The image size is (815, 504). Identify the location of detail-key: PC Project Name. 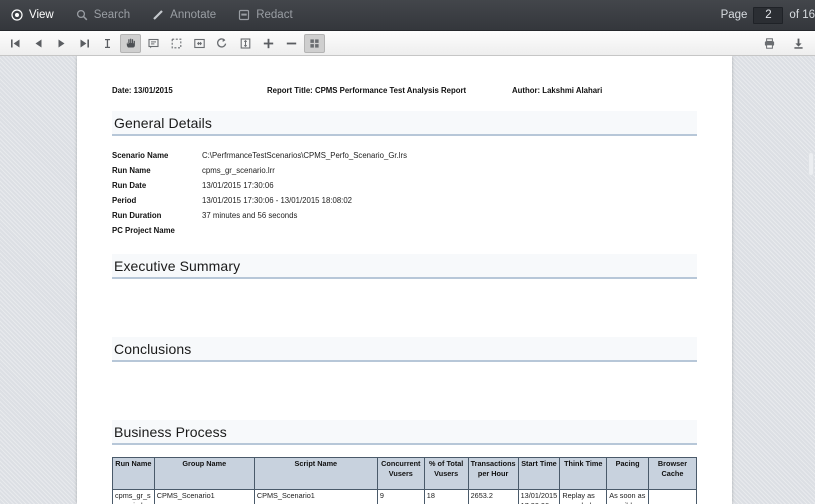
(143, 230).